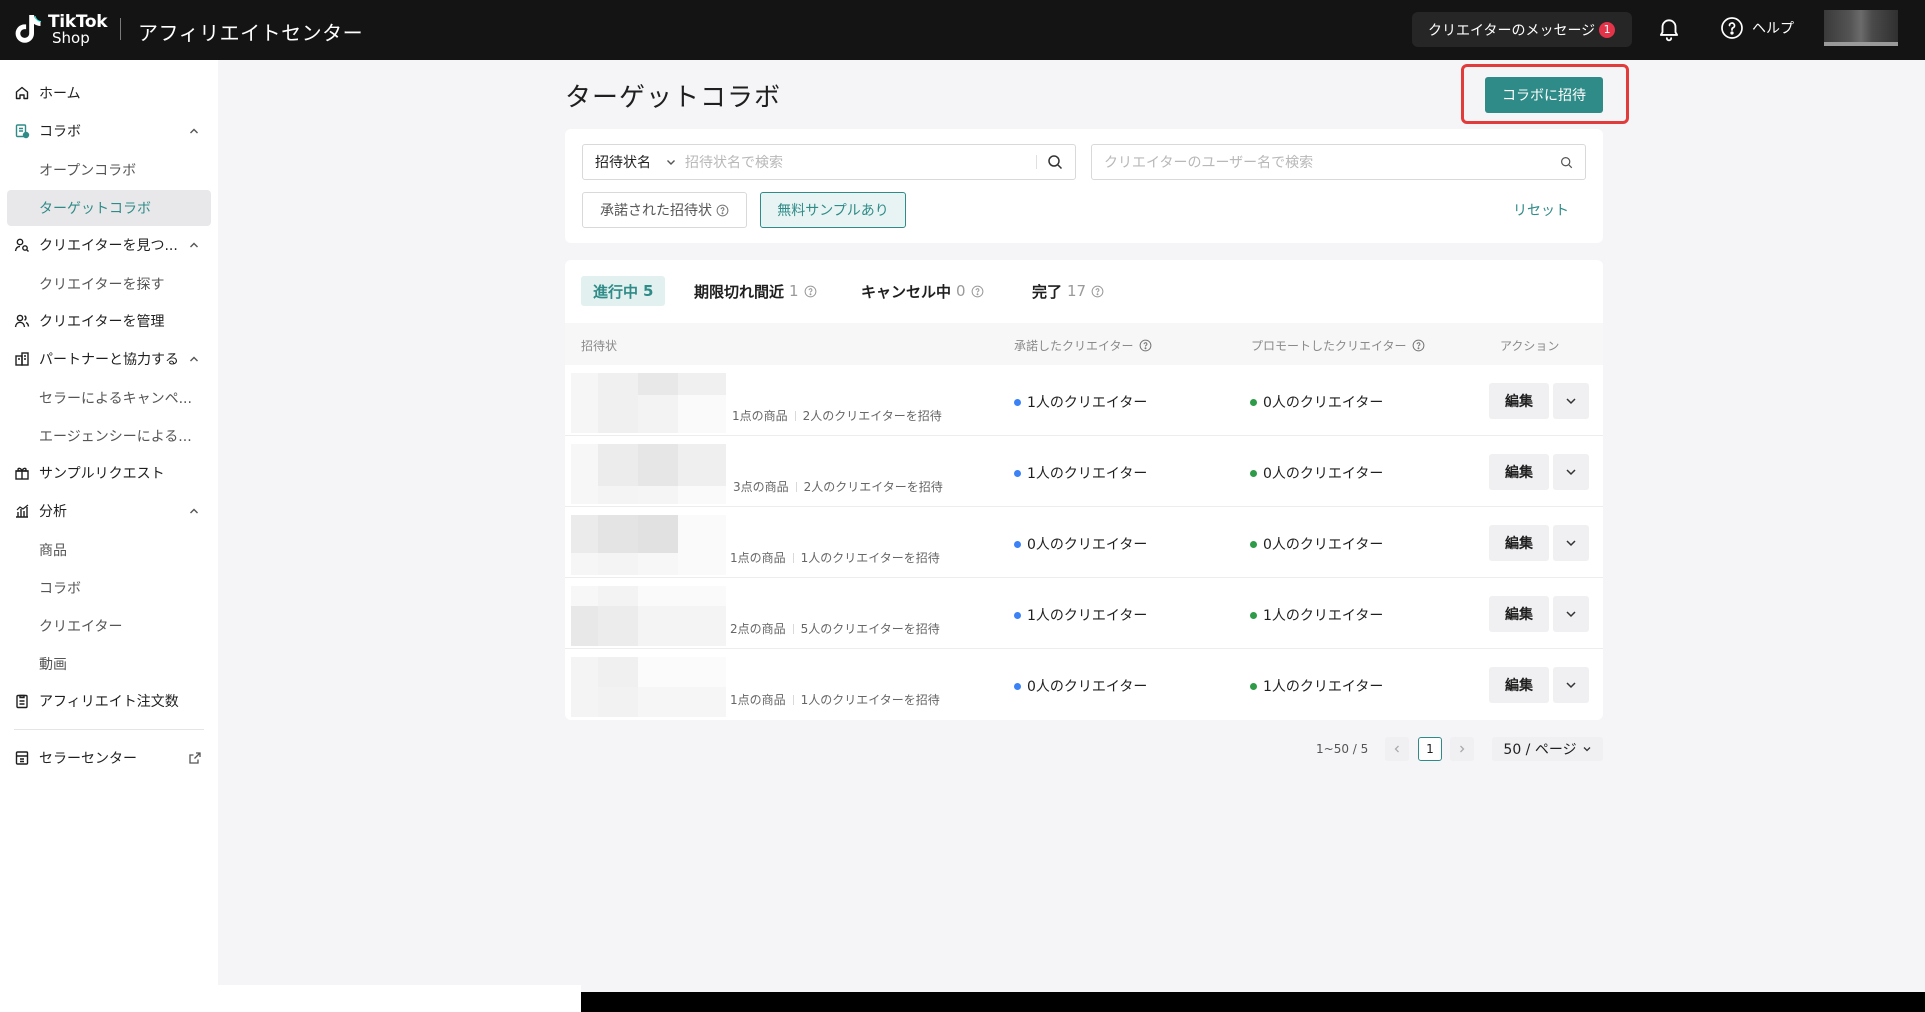 The height and width of the screenshot is (1012, 1925). What do you see at coordinates (101, 284) in the screenshot?
I see `sidebar-item-search-creators: クリエイターを探す` at bounding box center [101, 284].